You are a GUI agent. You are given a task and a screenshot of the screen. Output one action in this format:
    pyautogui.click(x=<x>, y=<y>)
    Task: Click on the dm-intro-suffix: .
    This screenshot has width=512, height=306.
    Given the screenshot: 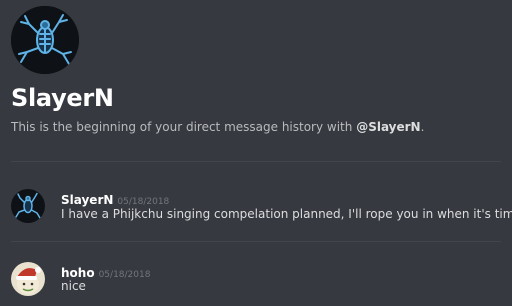 What is the action you would take?
    pyautogui.click(x=422, y=127)
    